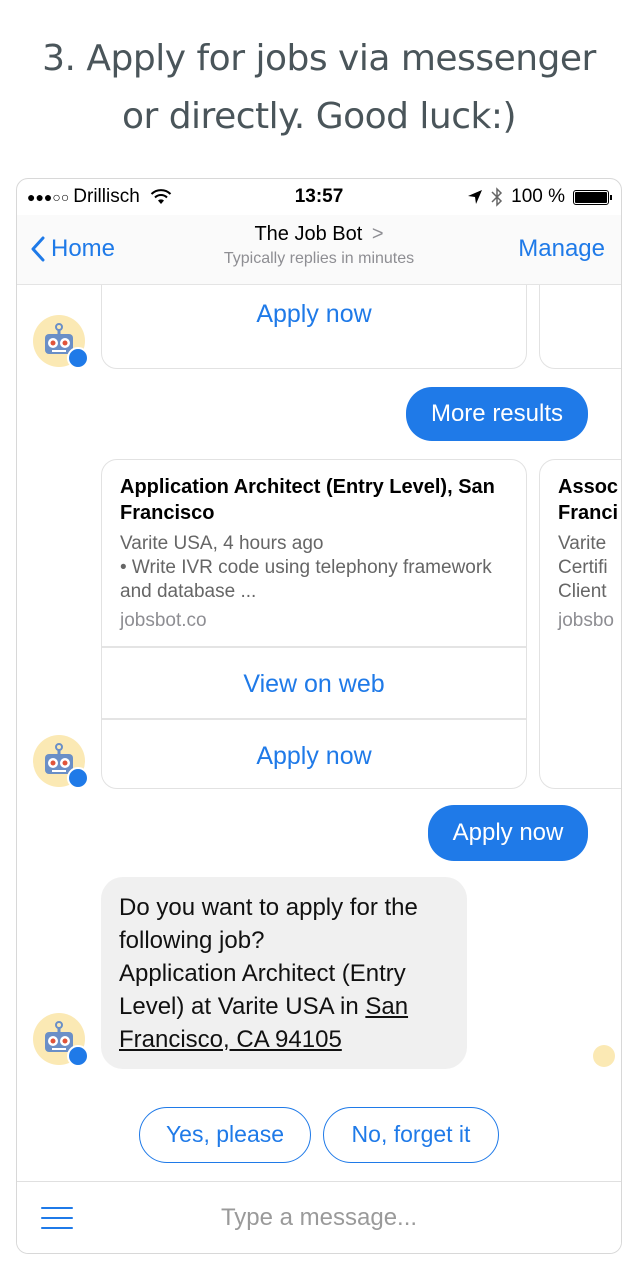 The image size is (638, 1270). What do you see at coordinates (268, 907) in the screenshot?
I see `bot-message-line: Do you want to apply for the` at bounding box center [268, 907].